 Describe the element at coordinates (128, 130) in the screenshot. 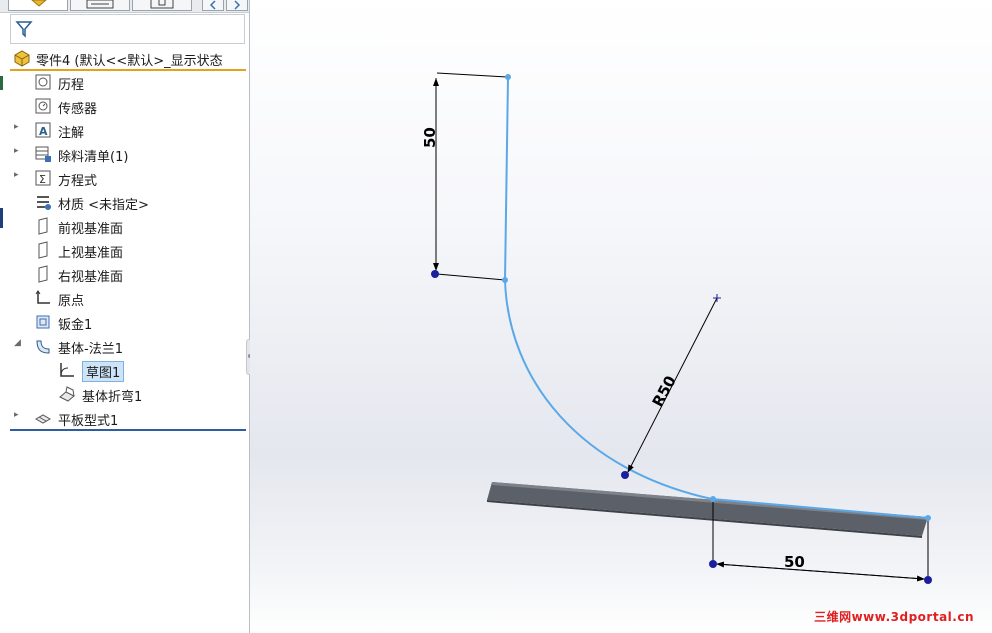

I see `tree-item: ▸ A 注解` at that location.